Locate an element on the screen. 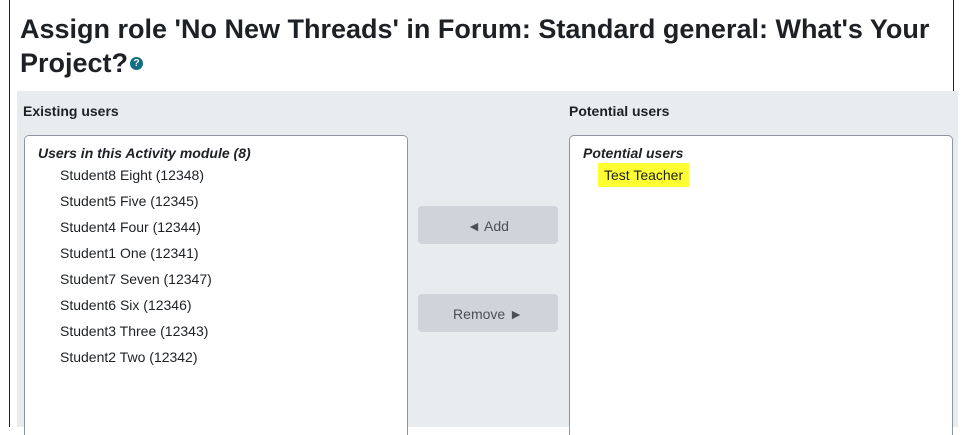 This screenshot has width=963, height=435. user-option: Student1 One (12341) is located at coordinates (216, 253).